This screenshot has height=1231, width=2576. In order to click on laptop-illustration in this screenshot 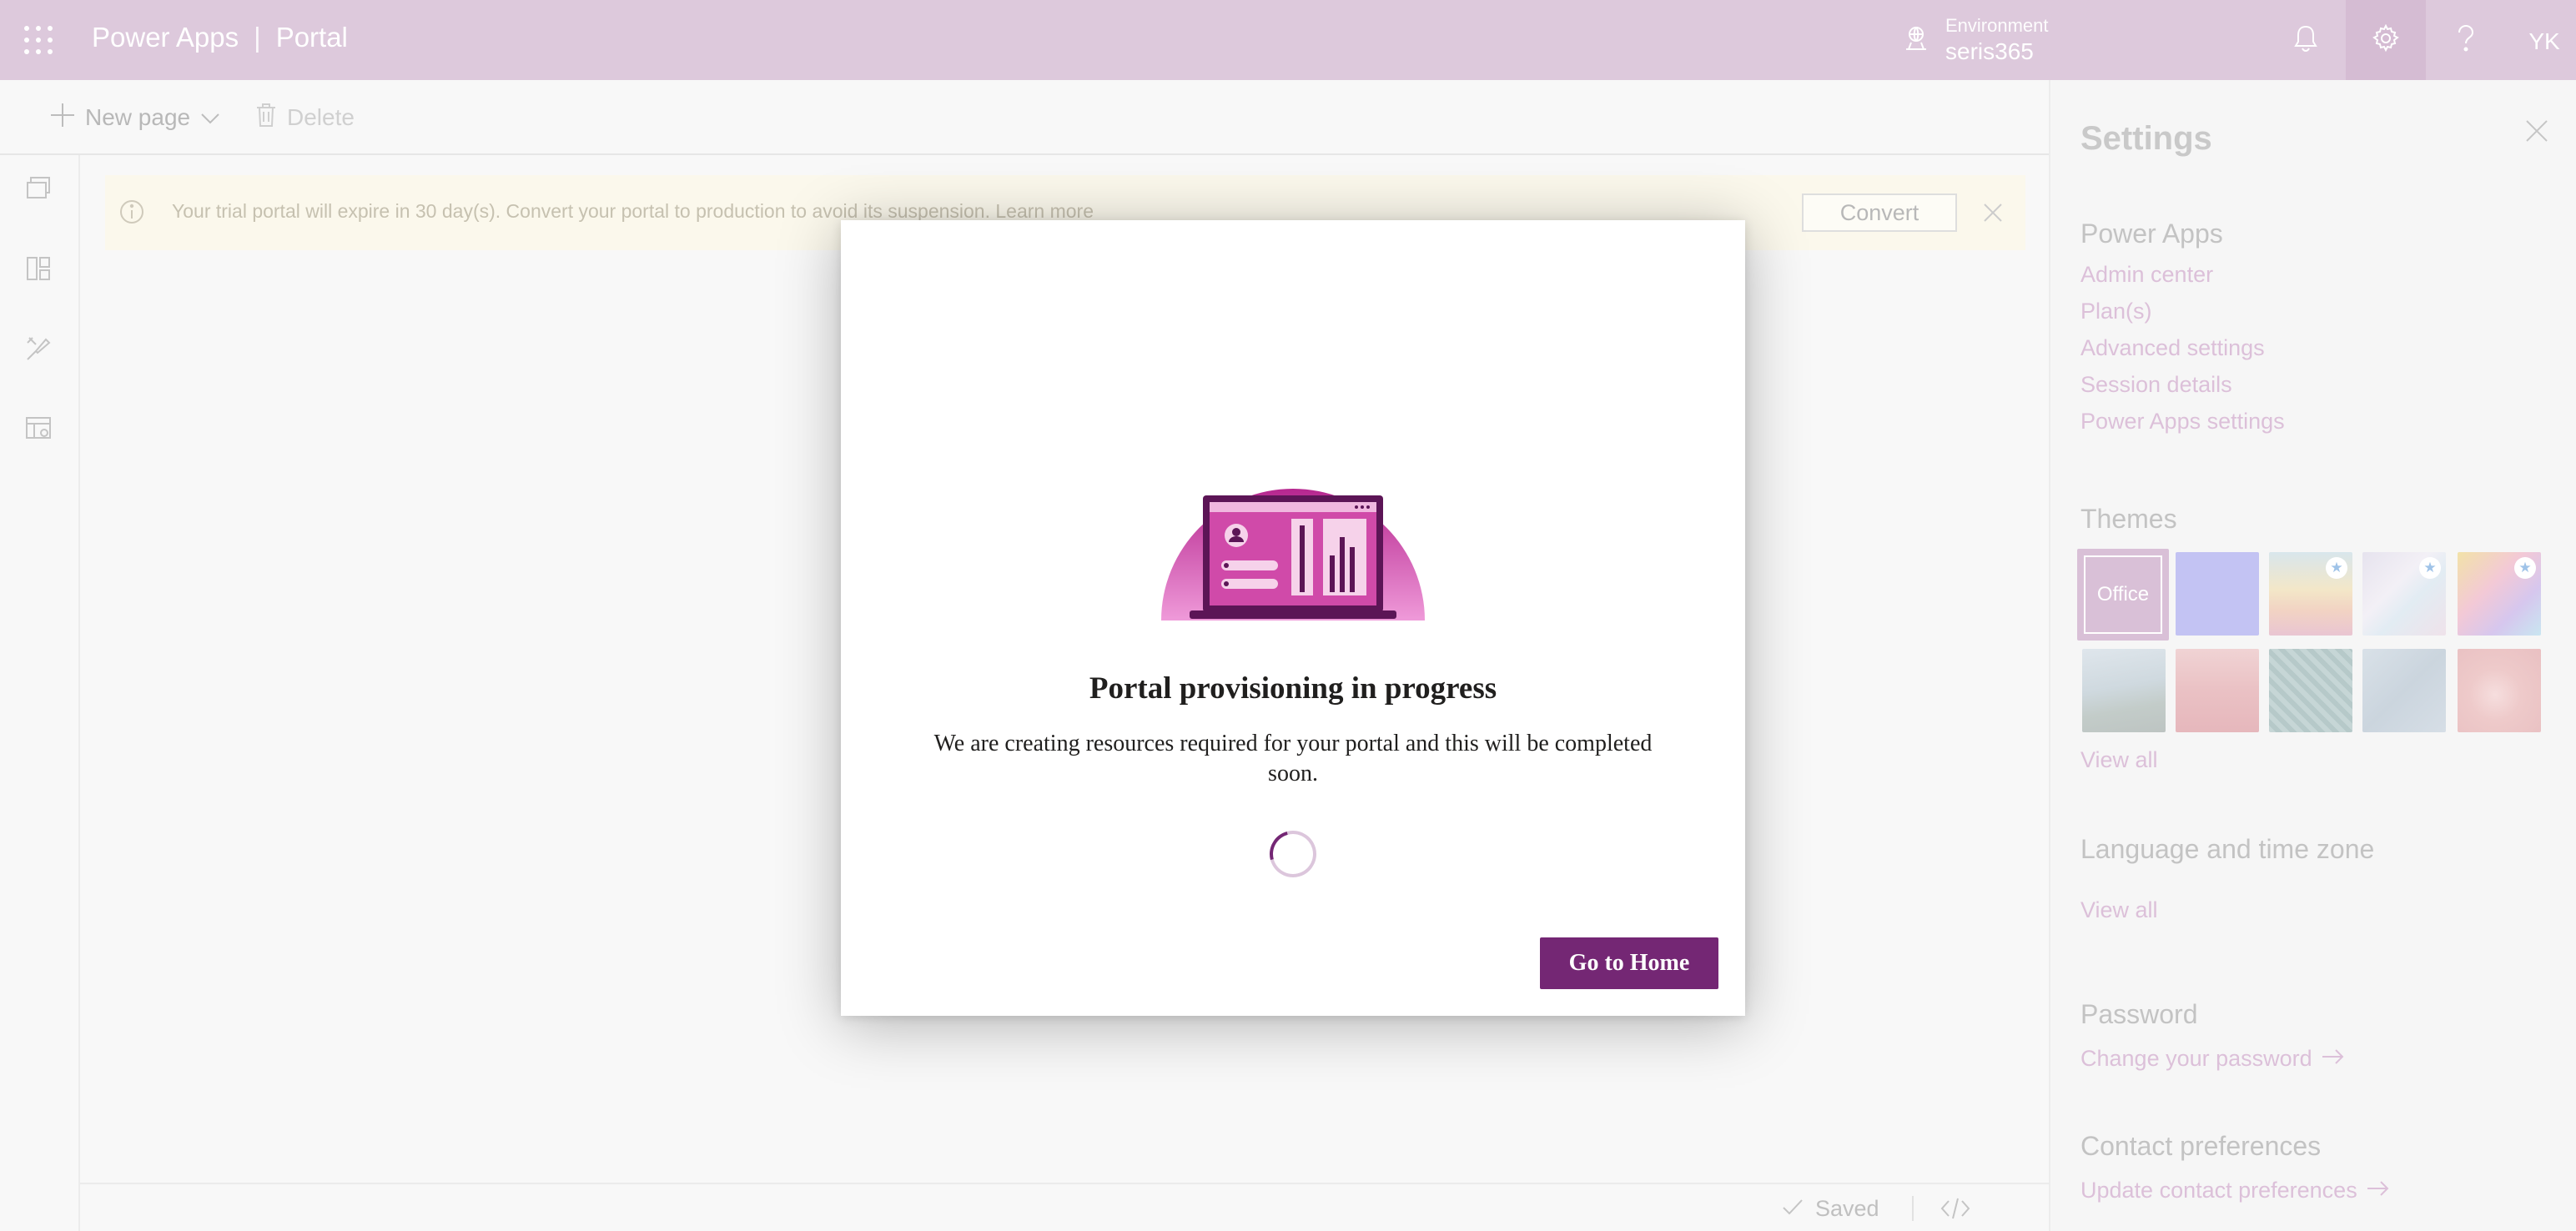, I will do `click(1293, 532)`.